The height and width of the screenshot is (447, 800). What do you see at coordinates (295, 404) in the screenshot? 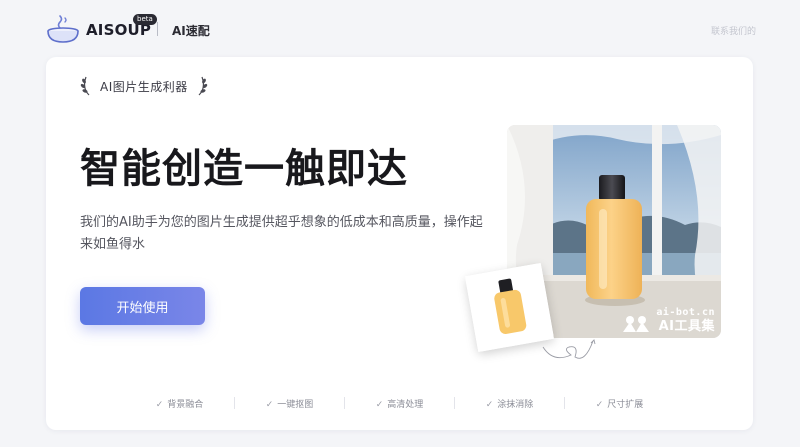
I see `feature-label: 一键抠图` at bounding box center [295, 404].